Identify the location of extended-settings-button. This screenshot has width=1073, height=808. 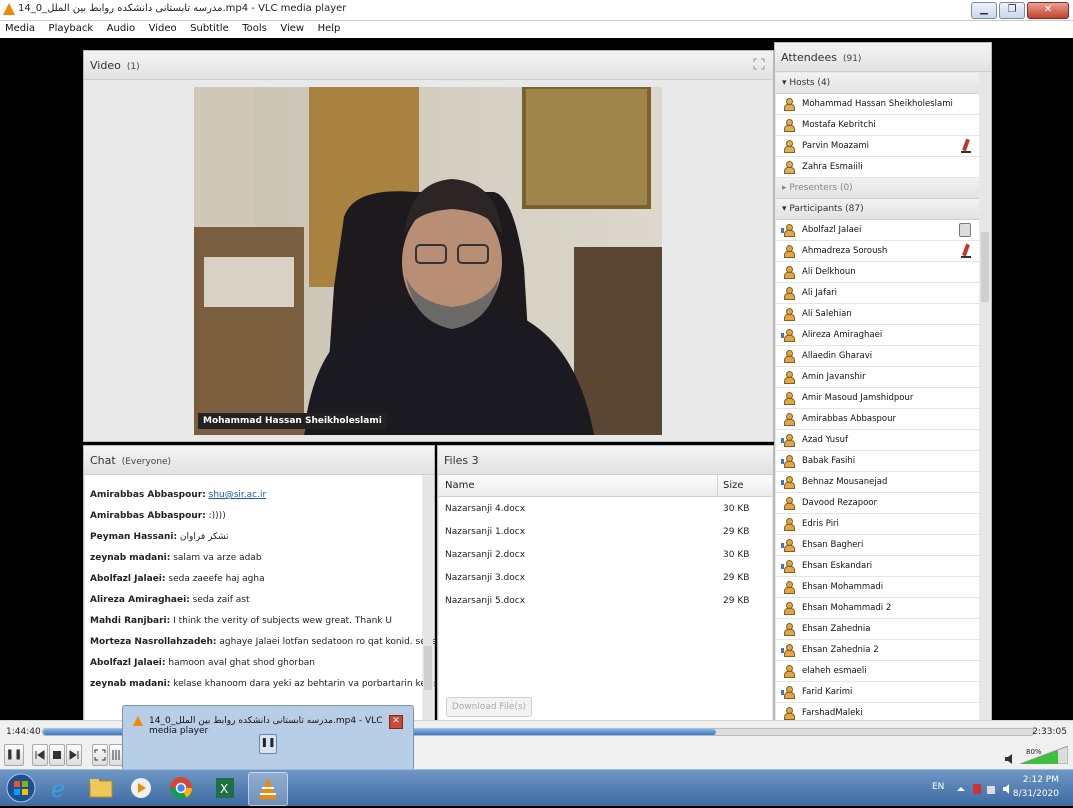
(116, 755).